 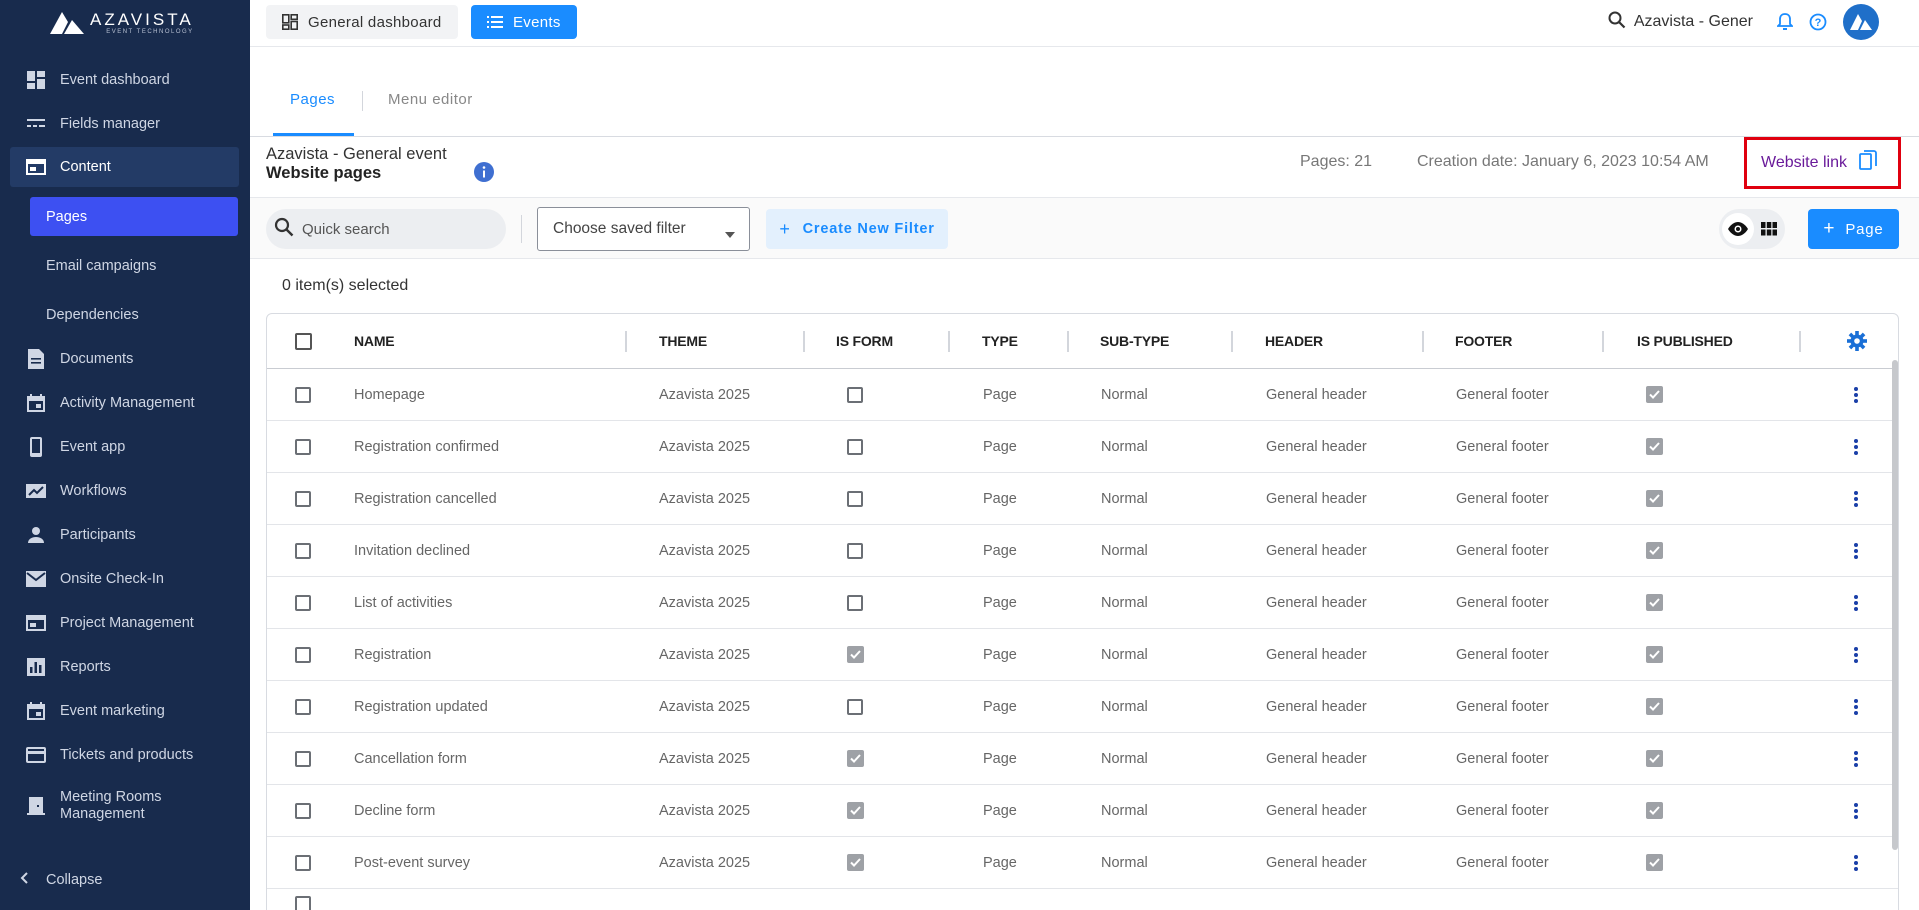 What do you see at coordinates (1857, 341) in the screenshot?
I see `gear-icon` at bounding box center [1857, 341].